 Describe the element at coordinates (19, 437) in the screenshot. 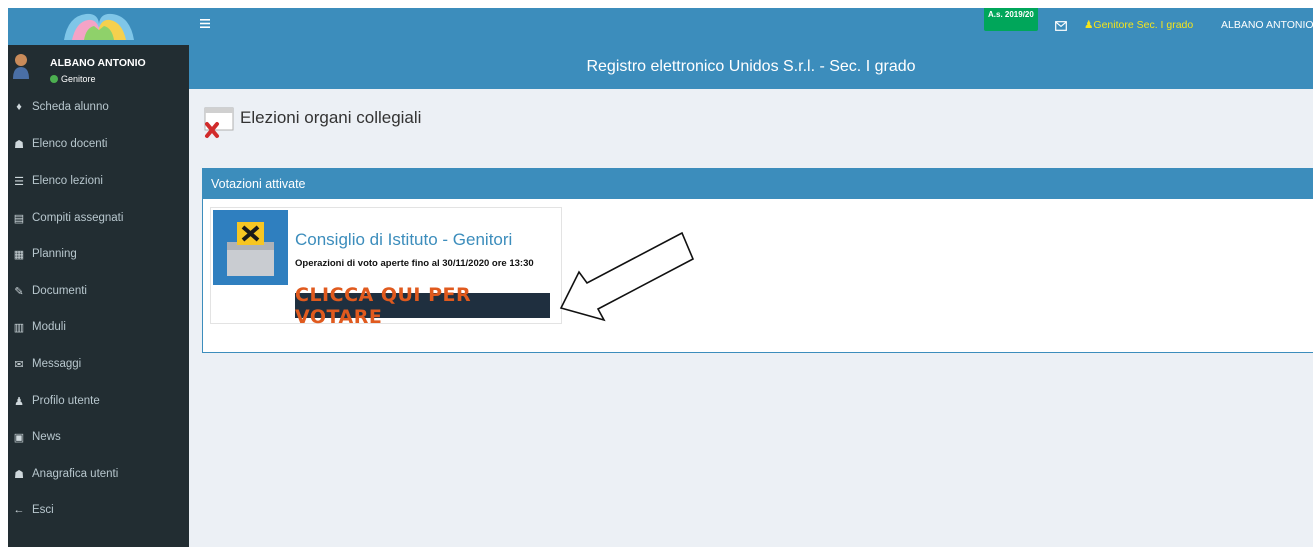

I see `newspaper-icon: ▣` at that location.